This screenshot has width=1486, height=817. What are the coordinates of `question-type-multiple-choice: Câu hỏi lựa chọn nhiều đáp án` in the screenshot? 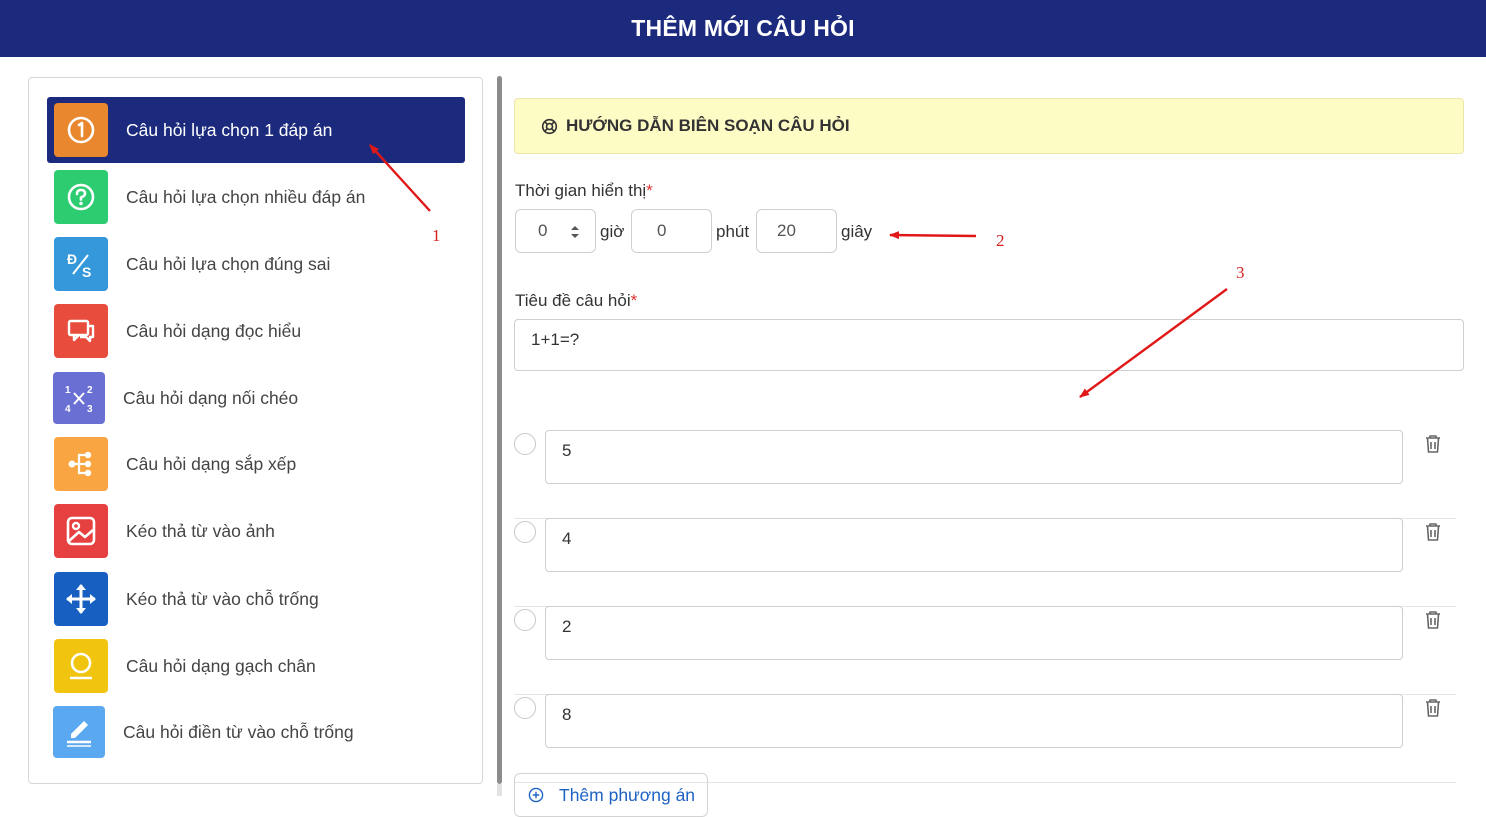 It's located at (256, 197).